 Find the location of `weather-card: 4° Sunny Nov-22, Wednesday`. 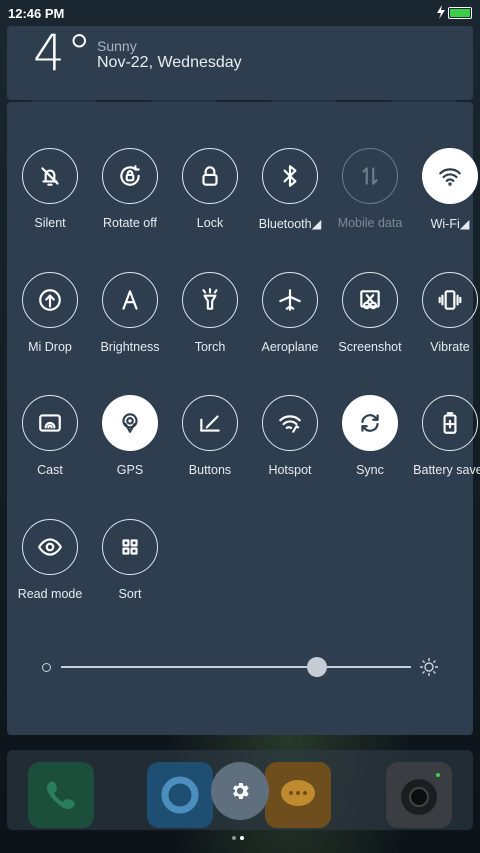

weather-card: 4° Sunny Nov-22, Wednesday is located at coordinates (240, 62).